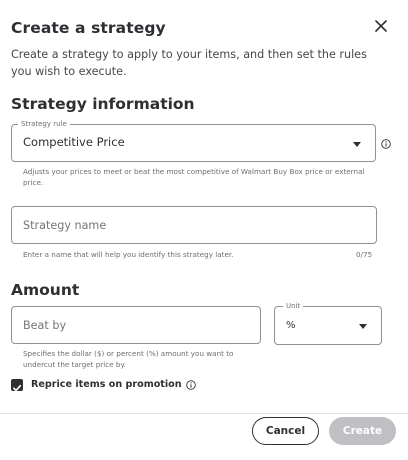 Image resolution: width=408 pixels, height=460 pixels. What do you see at coordinates (285, 431) in the screenshot?
I see `cancel-button: Cancel` at bounding box center [285, 431].